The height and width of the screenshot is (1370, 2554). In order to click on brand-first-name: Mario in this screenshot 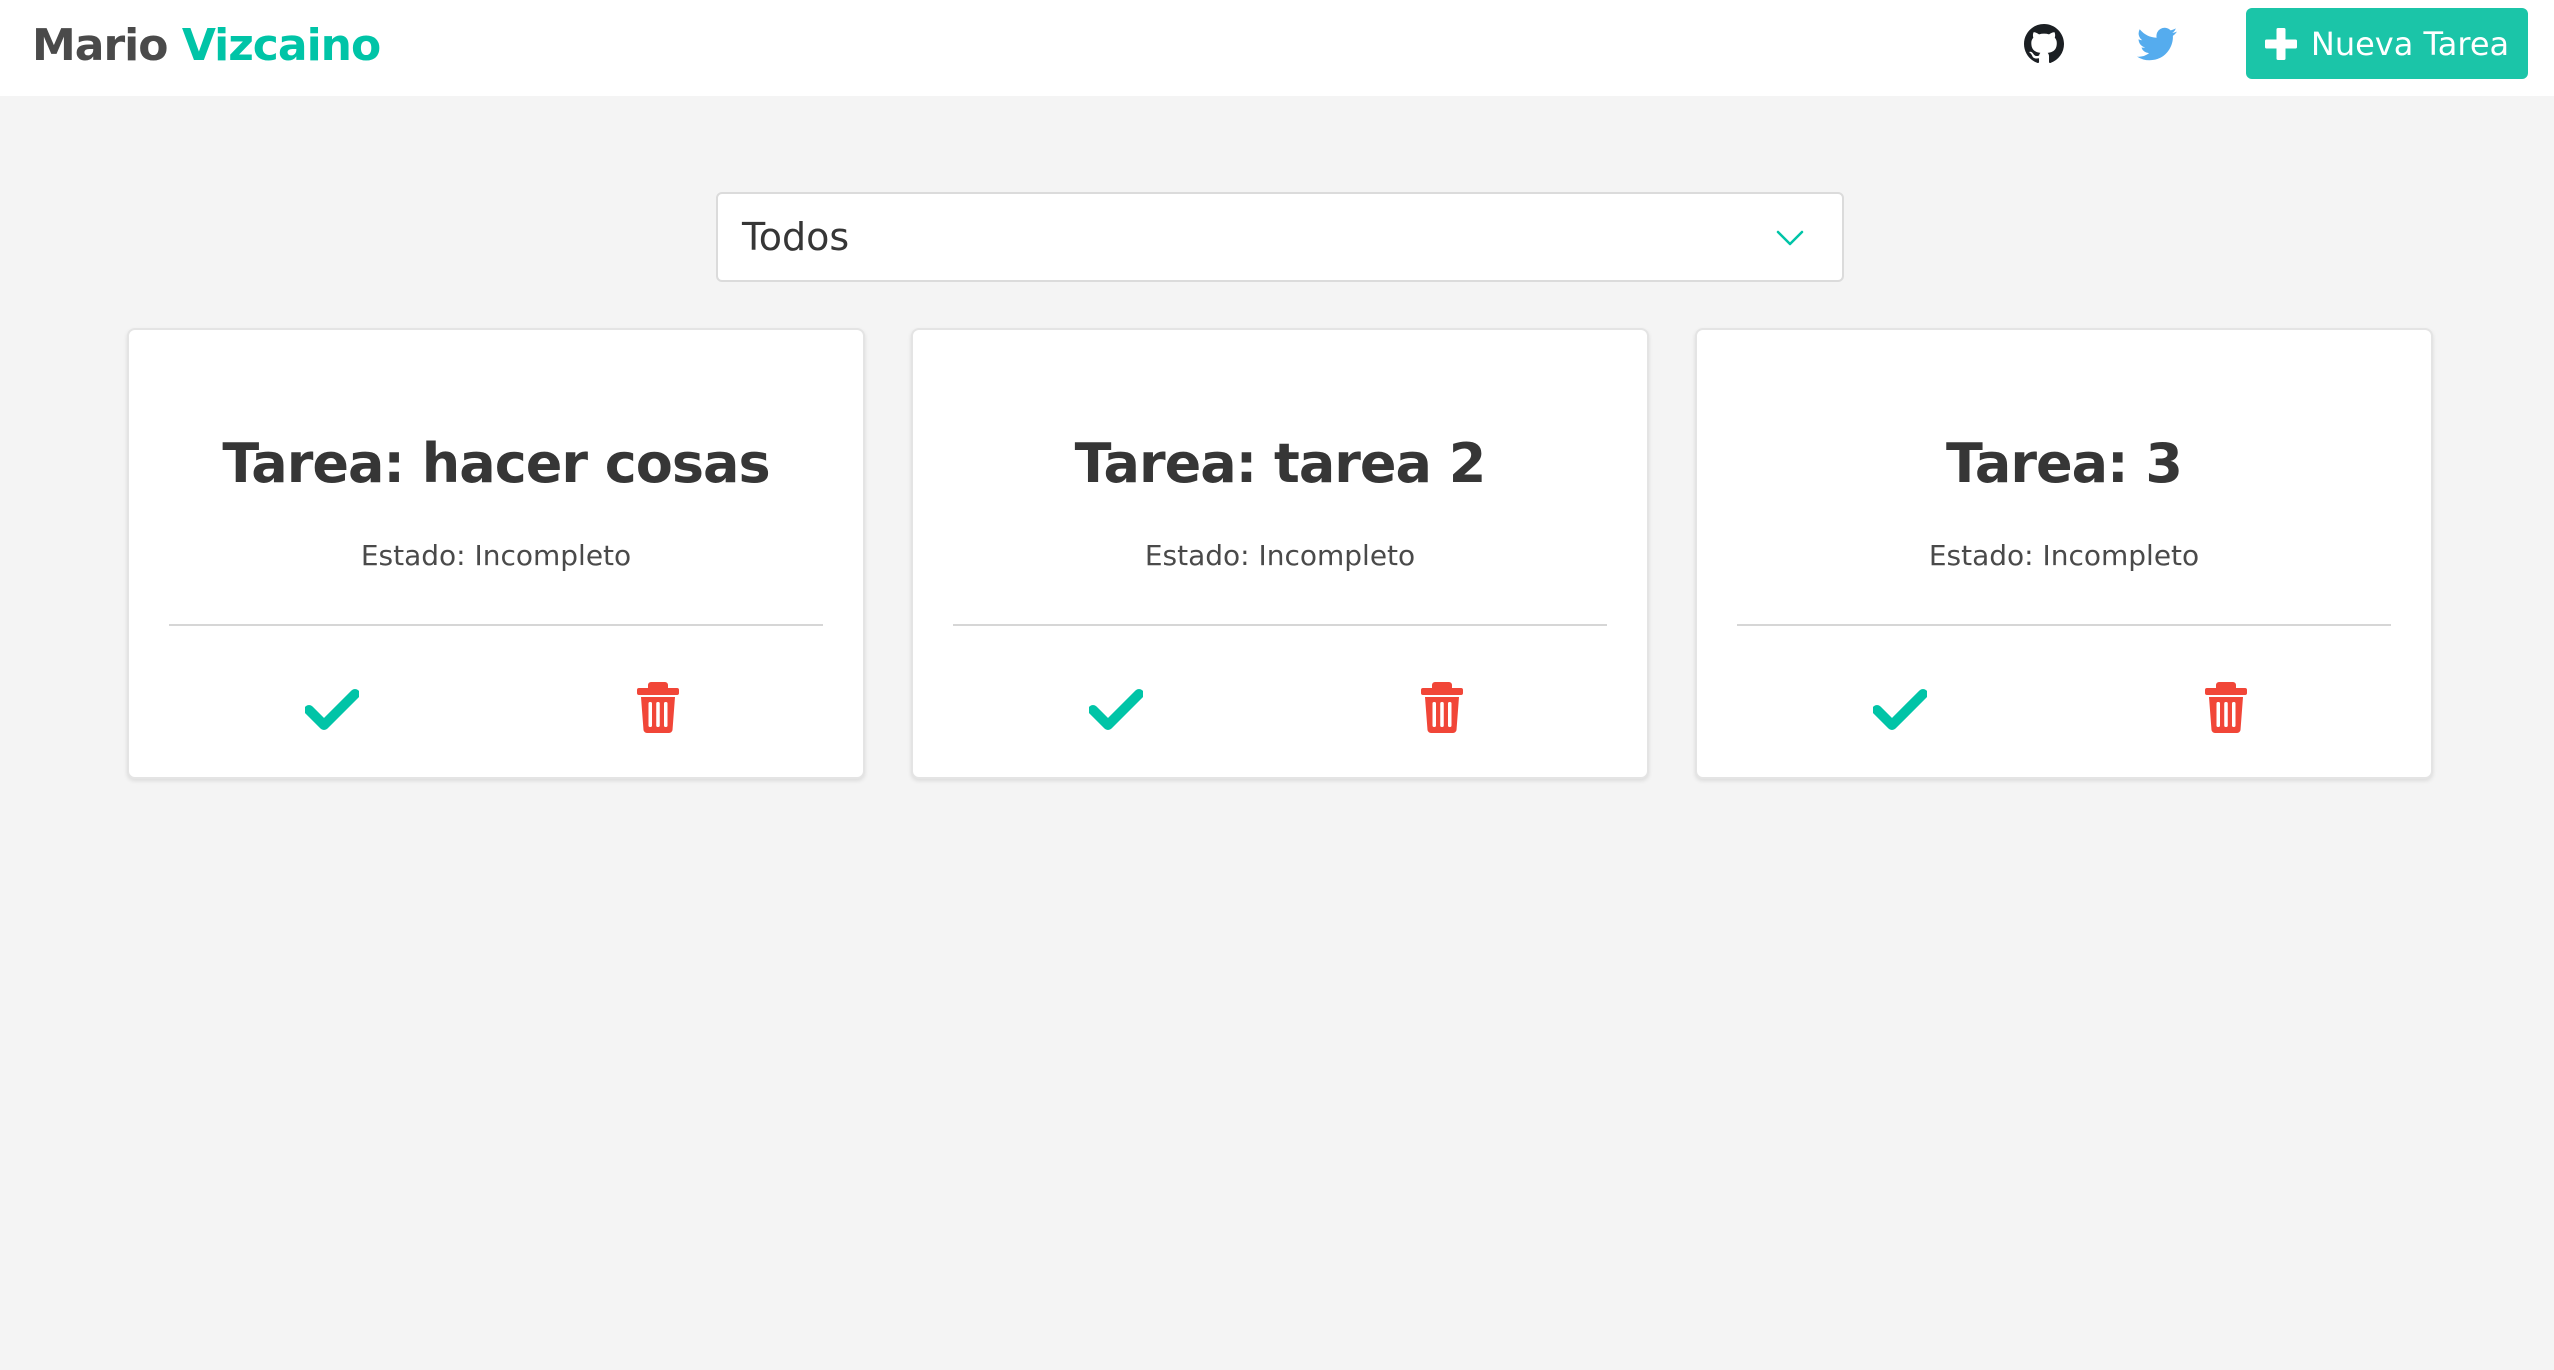, I will do `click(100, 45)`.